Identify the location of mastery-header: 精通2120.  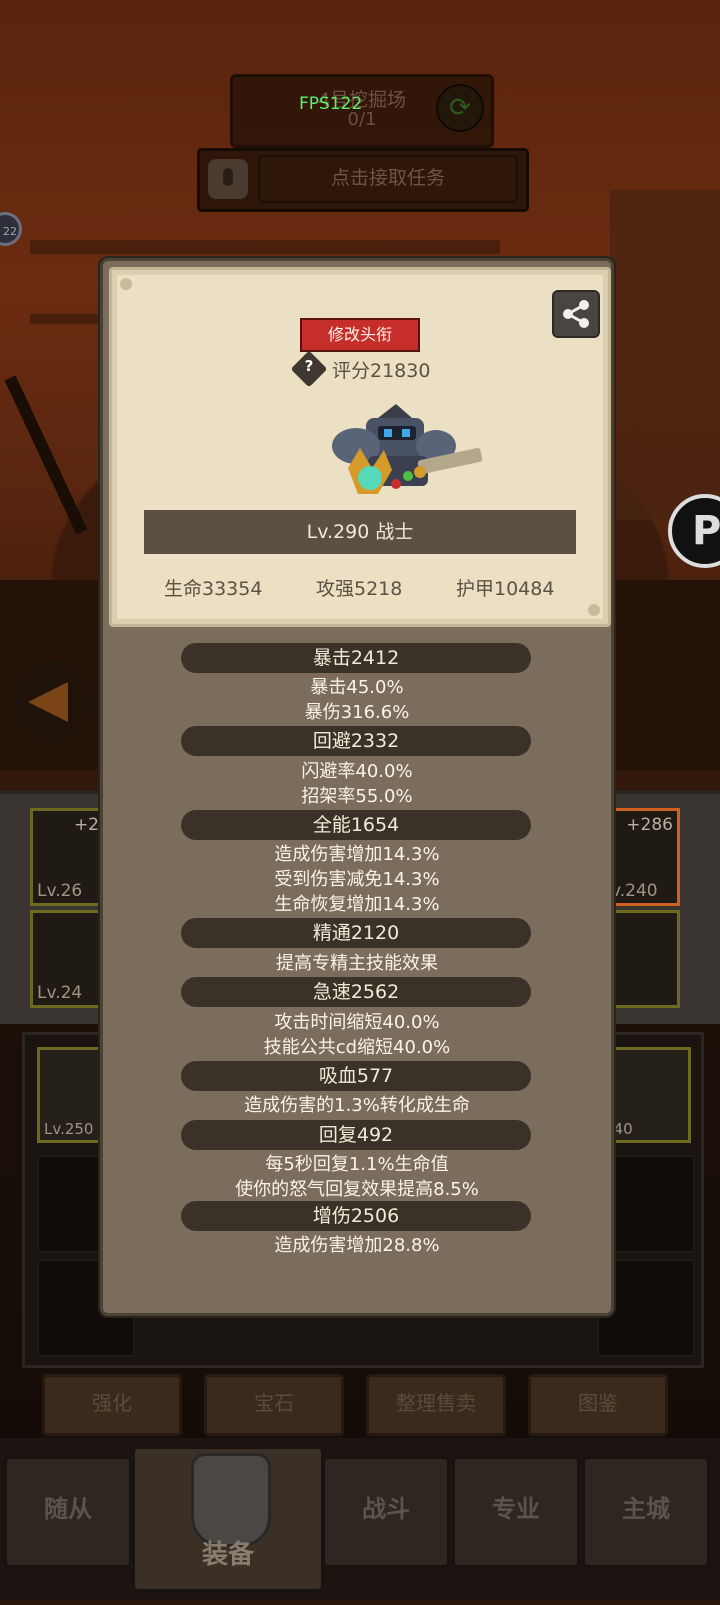
(356, 933).